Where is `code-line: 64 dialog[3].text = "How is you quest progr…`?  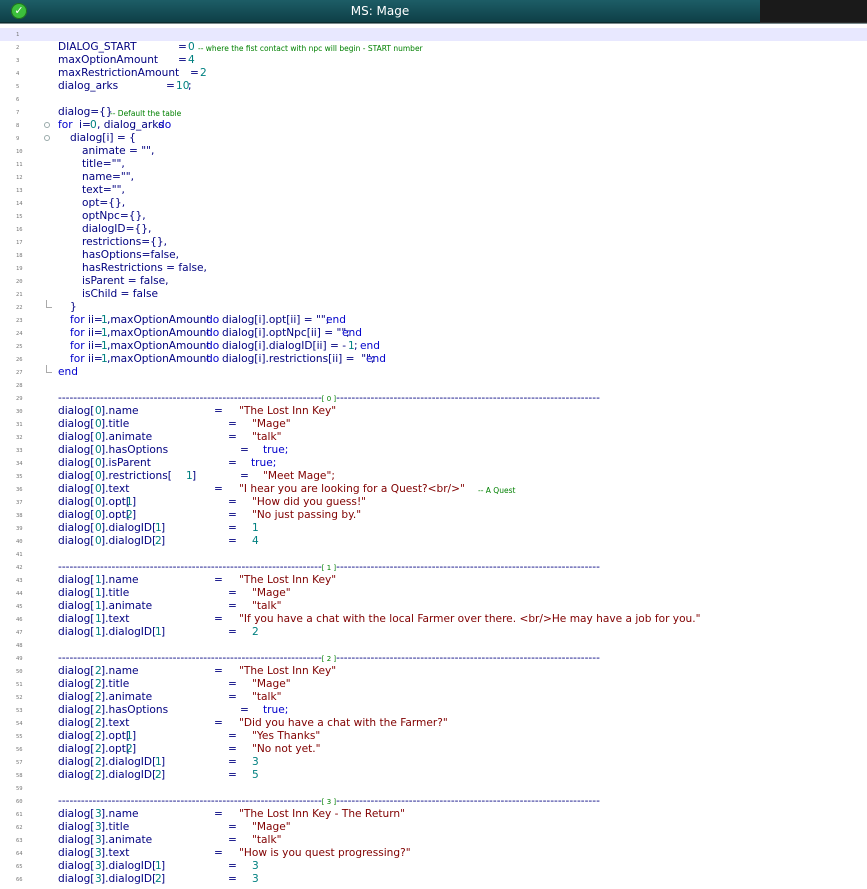 code-line: 64 dialog[3].text = "How is you quest progr… is located at coordinates (433, 853).